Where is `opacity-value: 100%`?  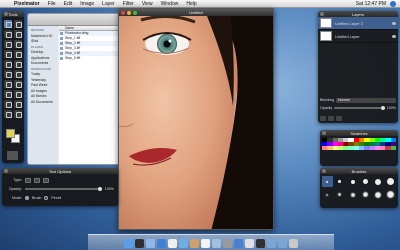 opacity-value: 100% is located at coordinates (109, 189).